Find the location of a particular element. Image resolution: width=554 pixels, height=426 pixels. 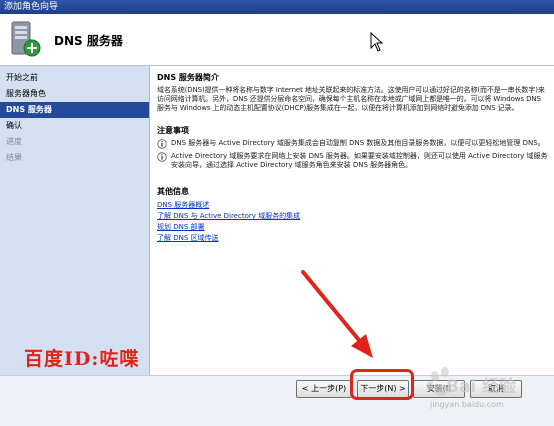

author-watermark: 百度ID:咗喋 is located at coordinates (82, 359).